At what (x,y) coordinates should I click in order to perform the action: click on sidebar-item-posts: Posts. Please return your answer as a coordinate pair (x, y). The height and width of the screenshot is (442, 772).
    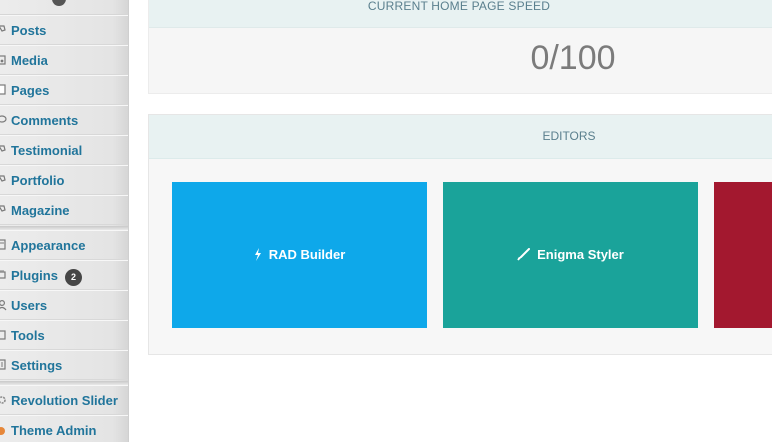
    Looking at the image, I should click on (64, 30).